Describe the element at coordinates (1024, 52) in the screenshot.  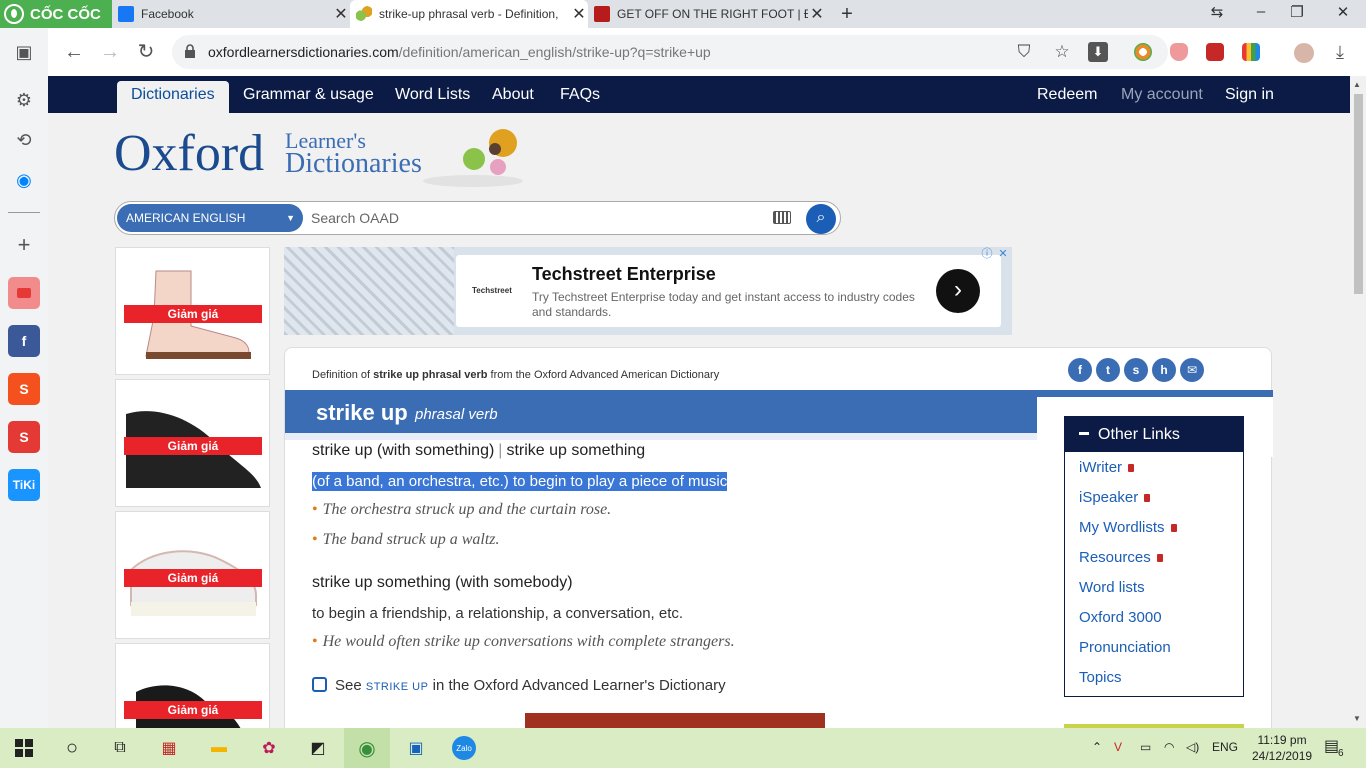
I see `shield-icon: ⛉` at that location.